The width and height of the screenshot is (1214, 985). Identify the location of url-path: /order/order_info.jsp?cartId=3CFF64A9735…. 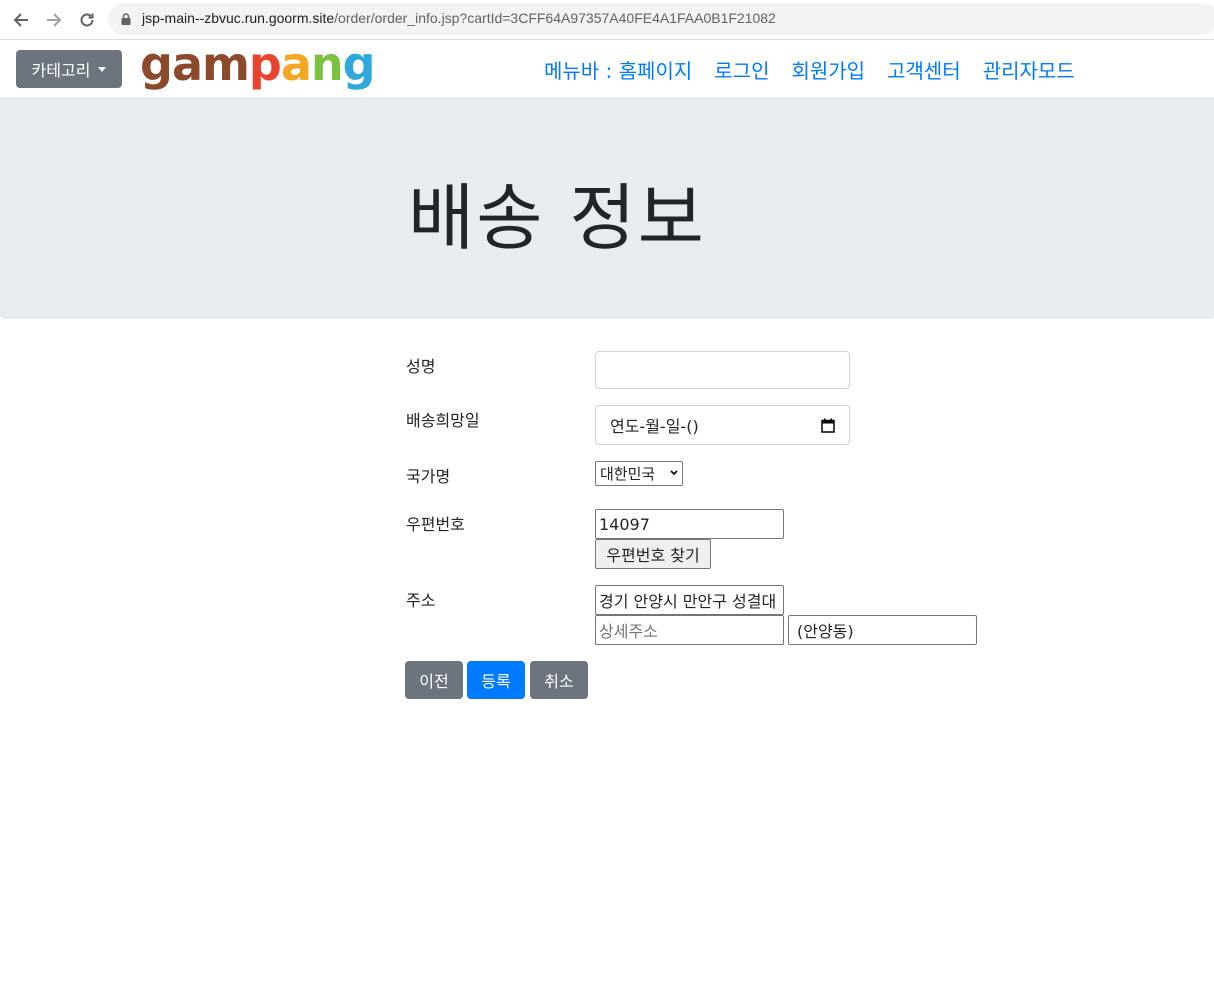
(555, 18).